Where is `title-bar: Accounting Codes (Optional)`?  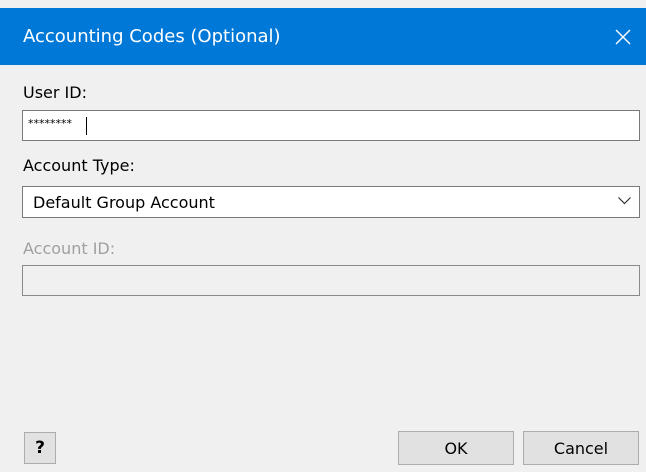 title-bar: Accounting Codes (Optional) is located at coordinates (323, 36).